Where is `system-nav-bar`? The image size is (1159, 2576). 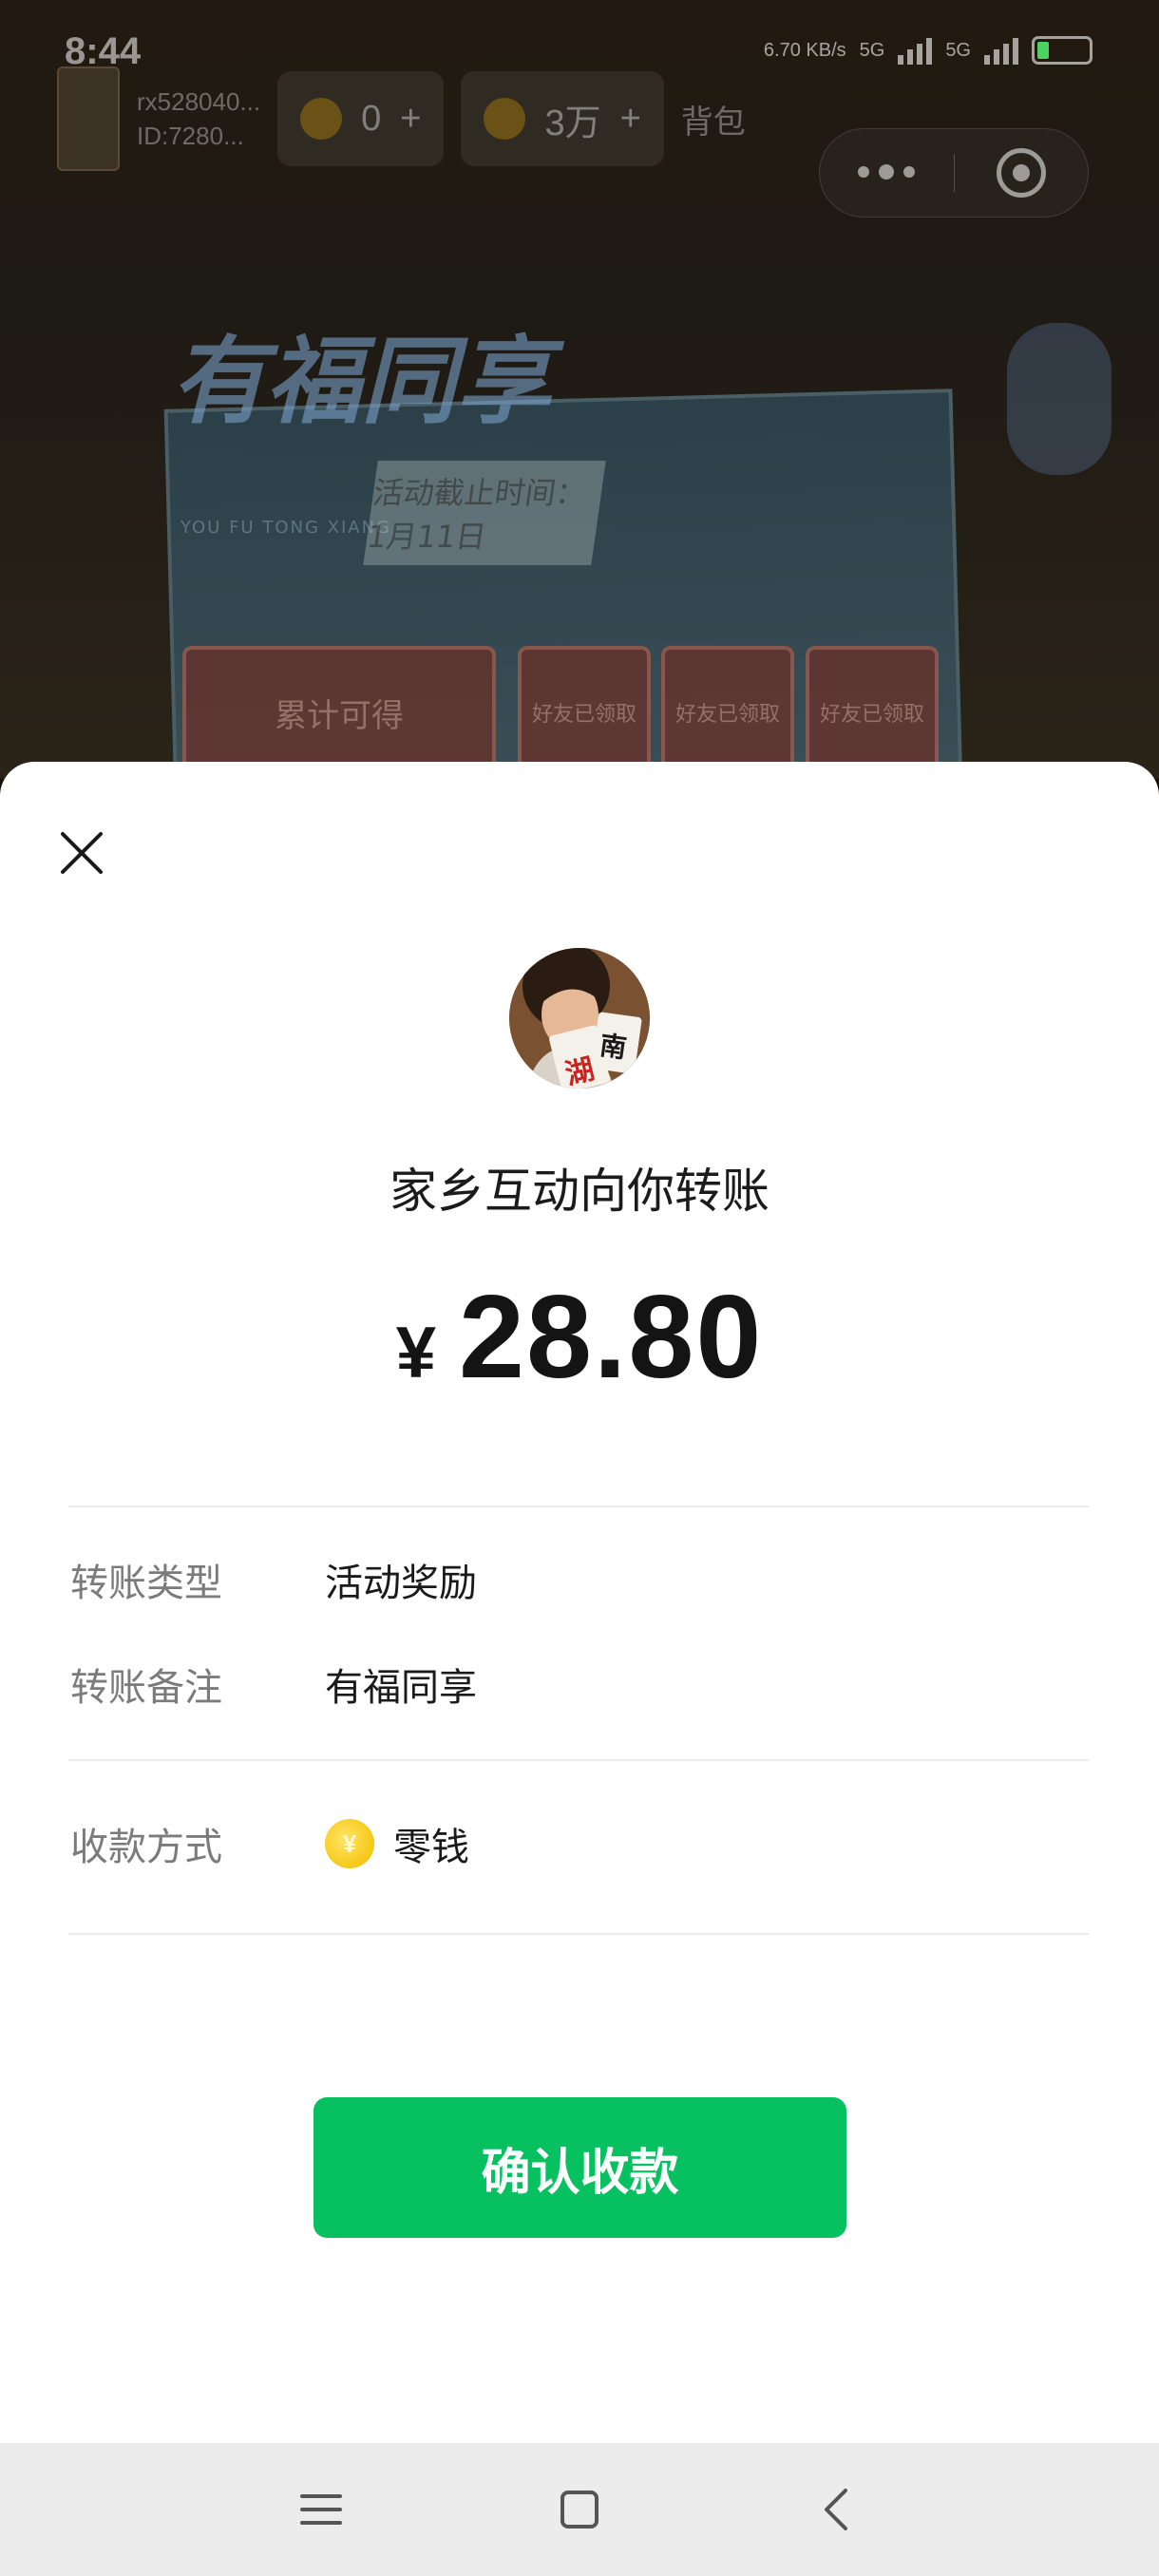
system-nav-bar is located at coordinates (579, 2509).